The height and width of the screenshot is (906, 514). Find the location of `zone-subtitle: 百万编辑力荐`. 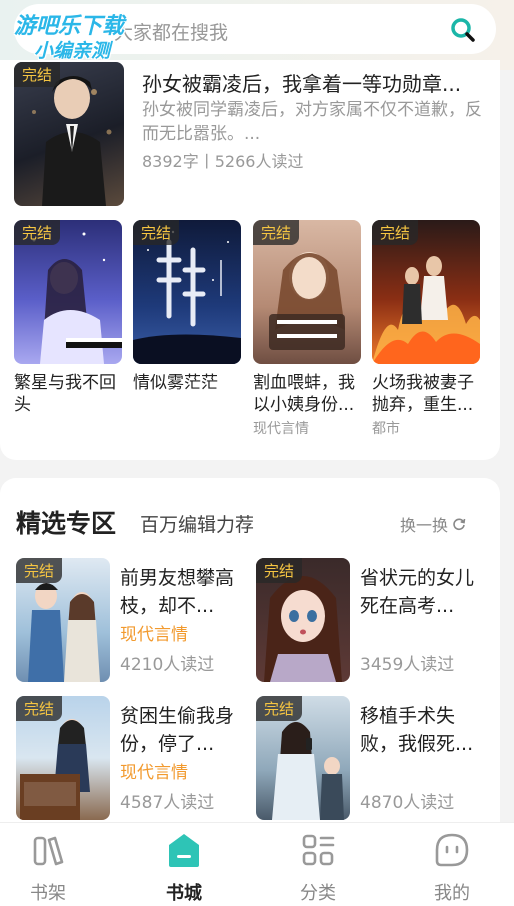

zone-subtitle: 百万编辑力荐 is located at coordinates (197, 525).